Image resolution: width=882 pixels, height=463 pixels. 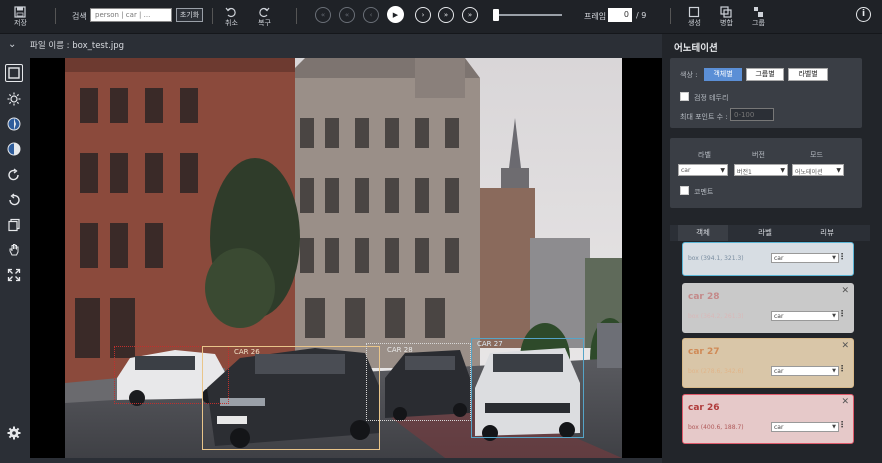 I want to click on max-points-input: 0-100, so click(x=752, y=114).